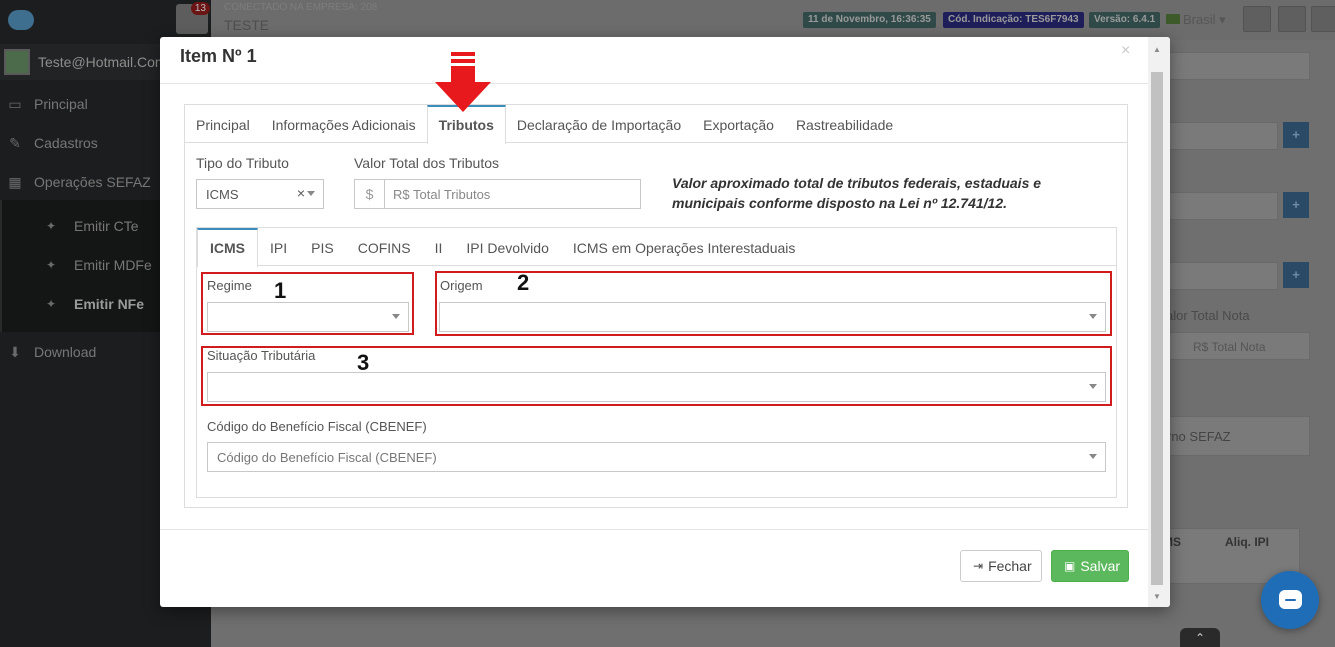 This screenshot has height=647, width=1335. What do you see at coordinates (461, 285) in the screenshot?
I see `origem-label: Origem` at bounding box center [461, 285].